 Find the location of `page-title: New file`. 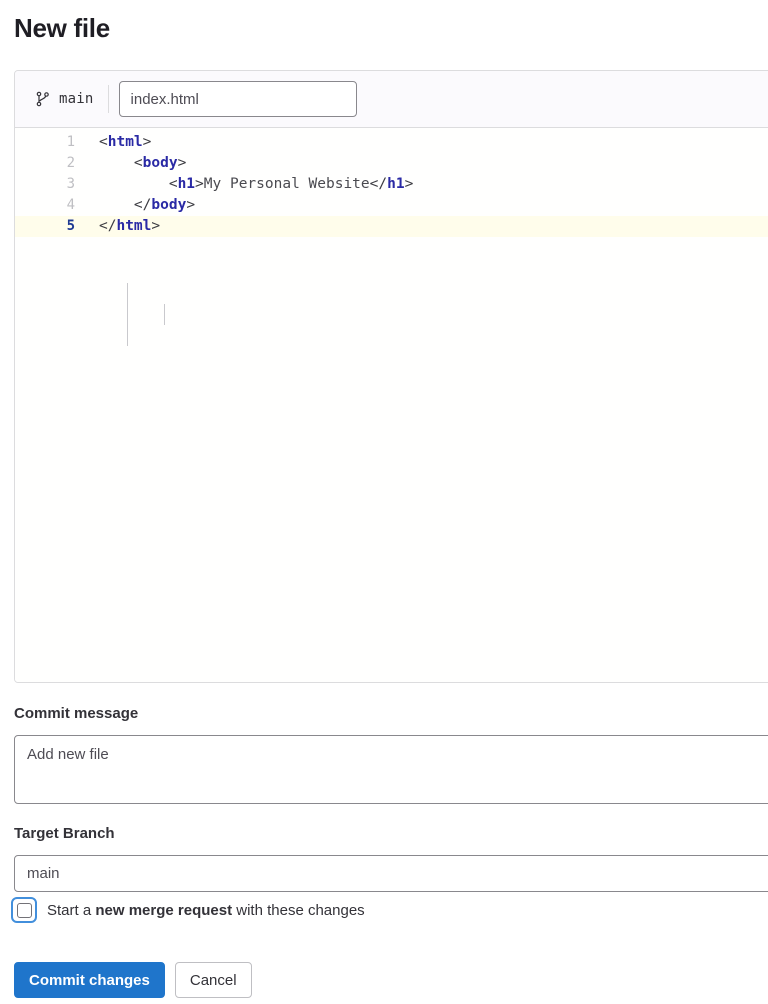

page-title: New file is located at coordinates (62, 28).